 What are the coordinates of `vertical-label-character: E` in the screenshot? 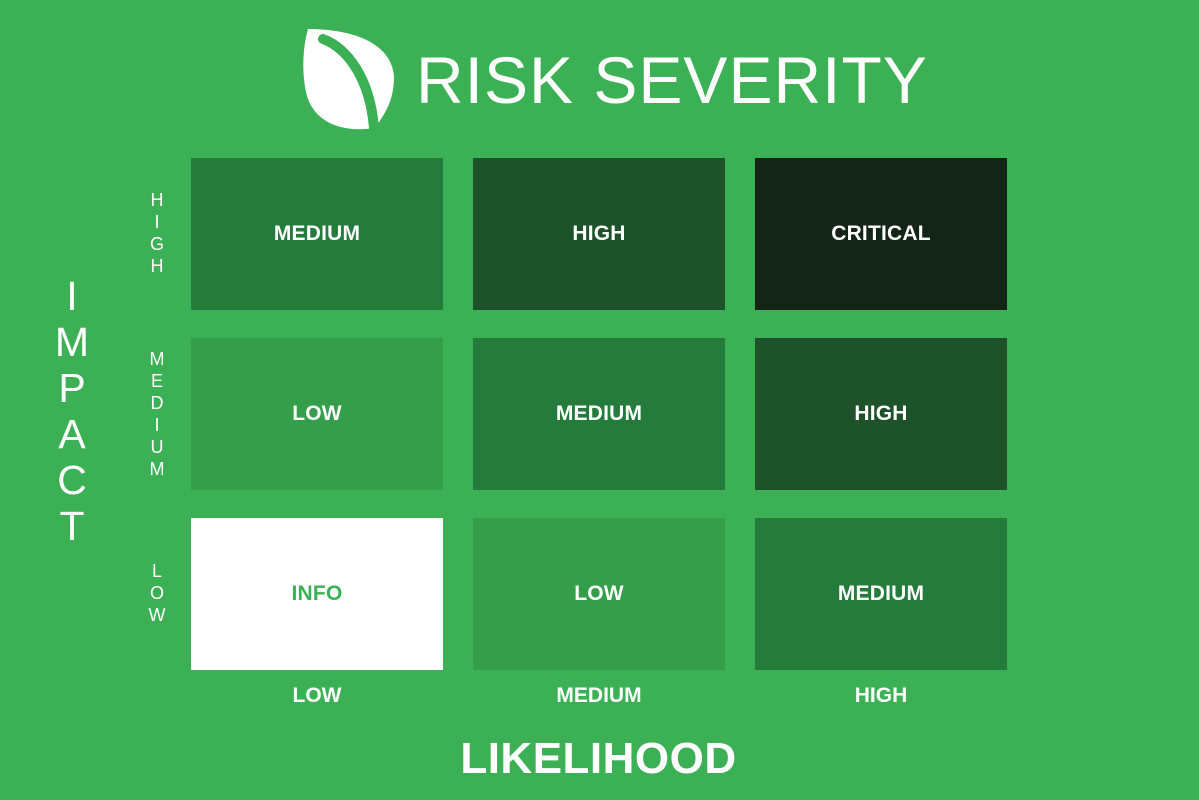 It's located at (156, 381).